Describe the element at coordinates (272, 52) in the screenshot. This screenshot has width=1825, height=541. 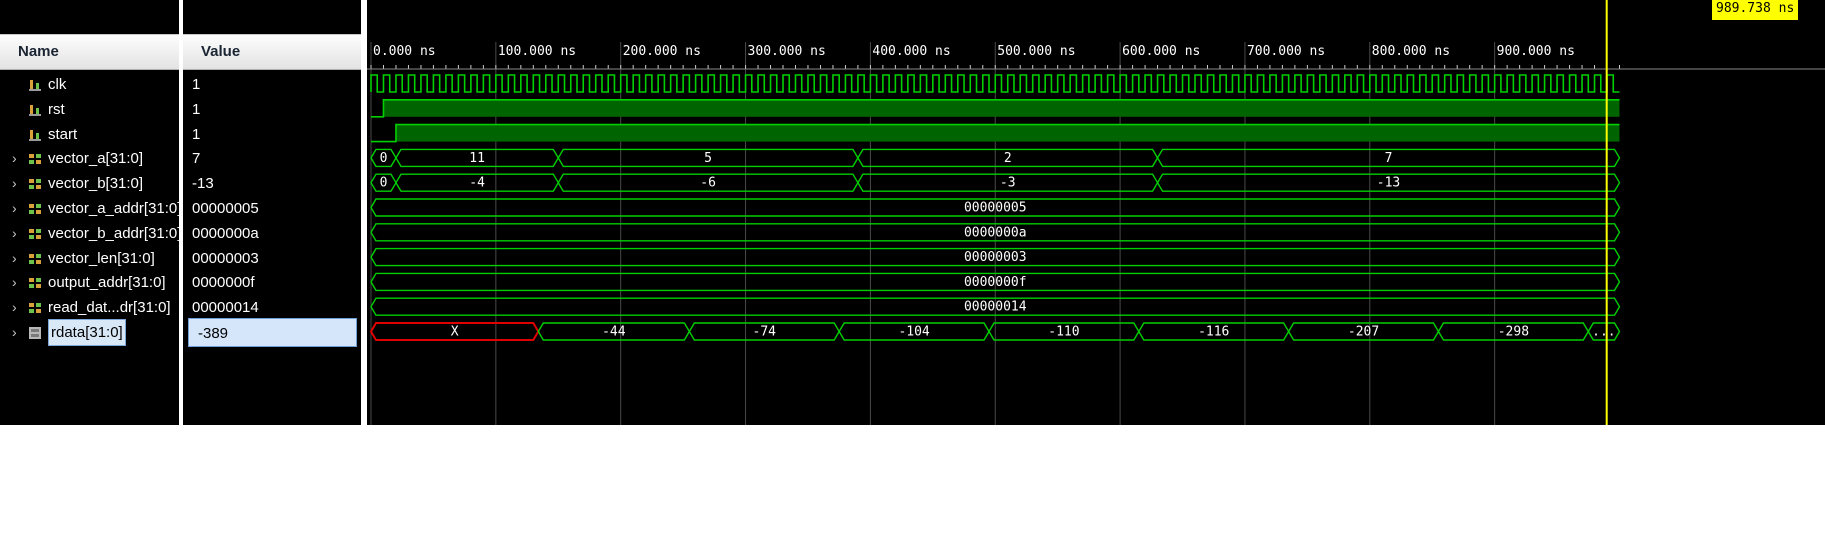
I see `value-column-header: Value` at that location.